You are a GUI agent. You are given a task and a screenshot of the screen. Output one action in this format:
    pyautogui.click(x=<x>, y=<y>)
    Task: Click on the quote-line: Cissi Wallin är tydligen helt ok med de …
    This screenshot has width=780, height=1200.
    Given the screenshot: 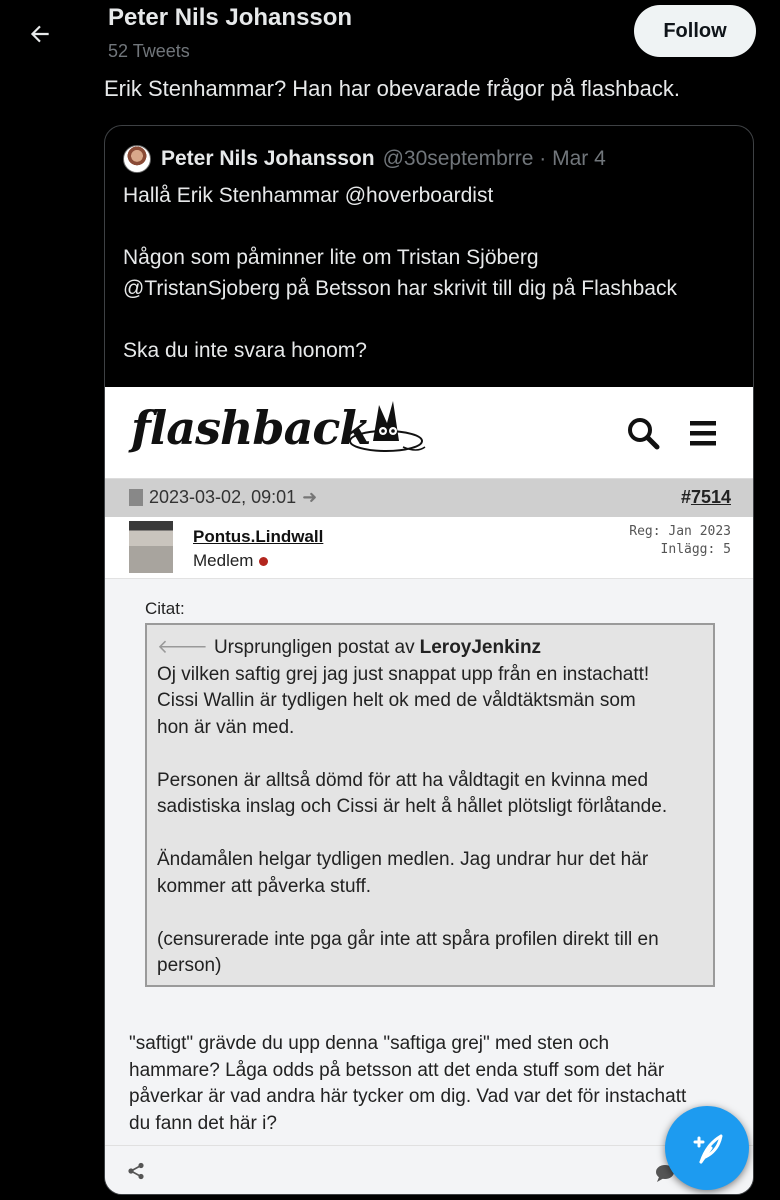 What is the action you would take?
    pyautogui.click(x=396, y=700)
    